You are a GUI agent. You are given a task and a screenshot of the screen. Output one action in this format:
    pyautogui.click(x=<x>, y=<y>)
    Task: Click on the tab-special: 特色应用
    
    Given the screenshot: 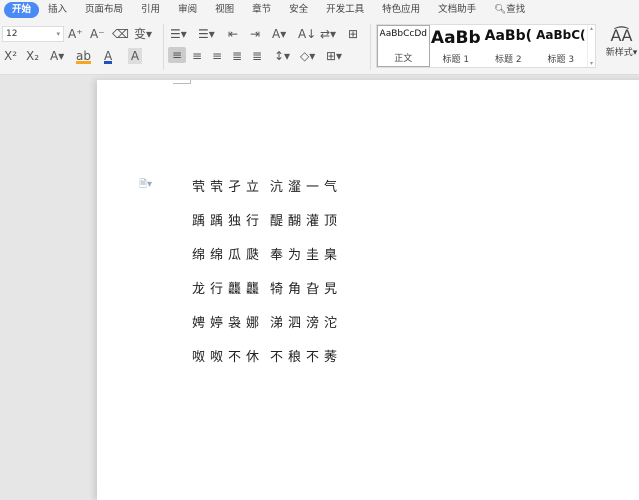 What is the action you would take?
    pyautogui.click(x=401, y=10)
    